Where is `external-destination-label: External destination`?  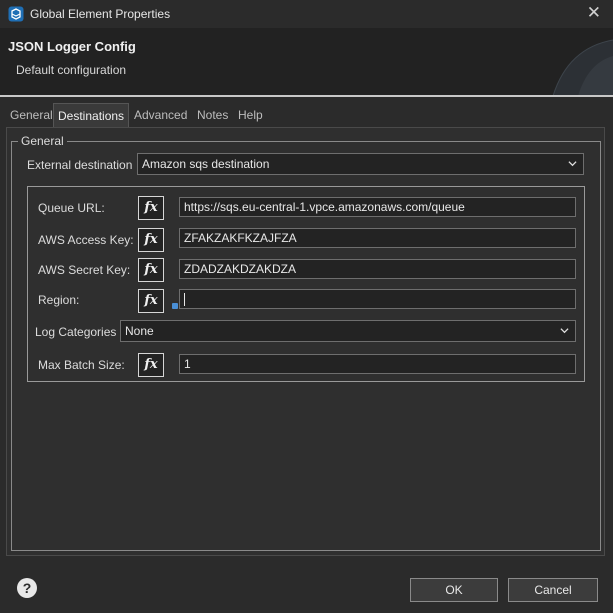 external-destination-label: External destination is located at coordinates (80, 165).